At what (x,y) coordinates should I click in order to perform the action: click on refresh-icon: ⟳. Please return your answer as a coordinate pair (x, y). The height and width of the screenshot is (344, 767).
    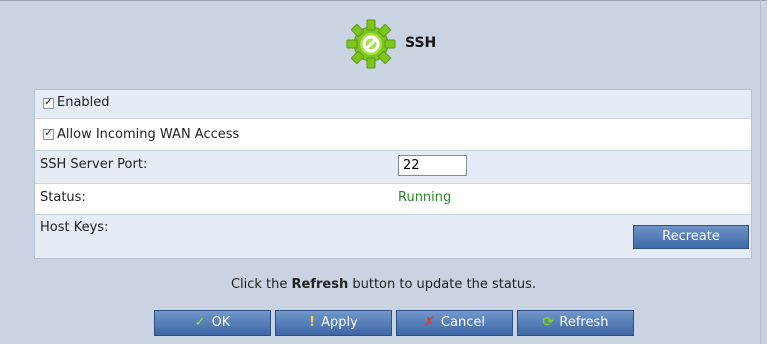
    Looking at the image, I should click on (548, 322).